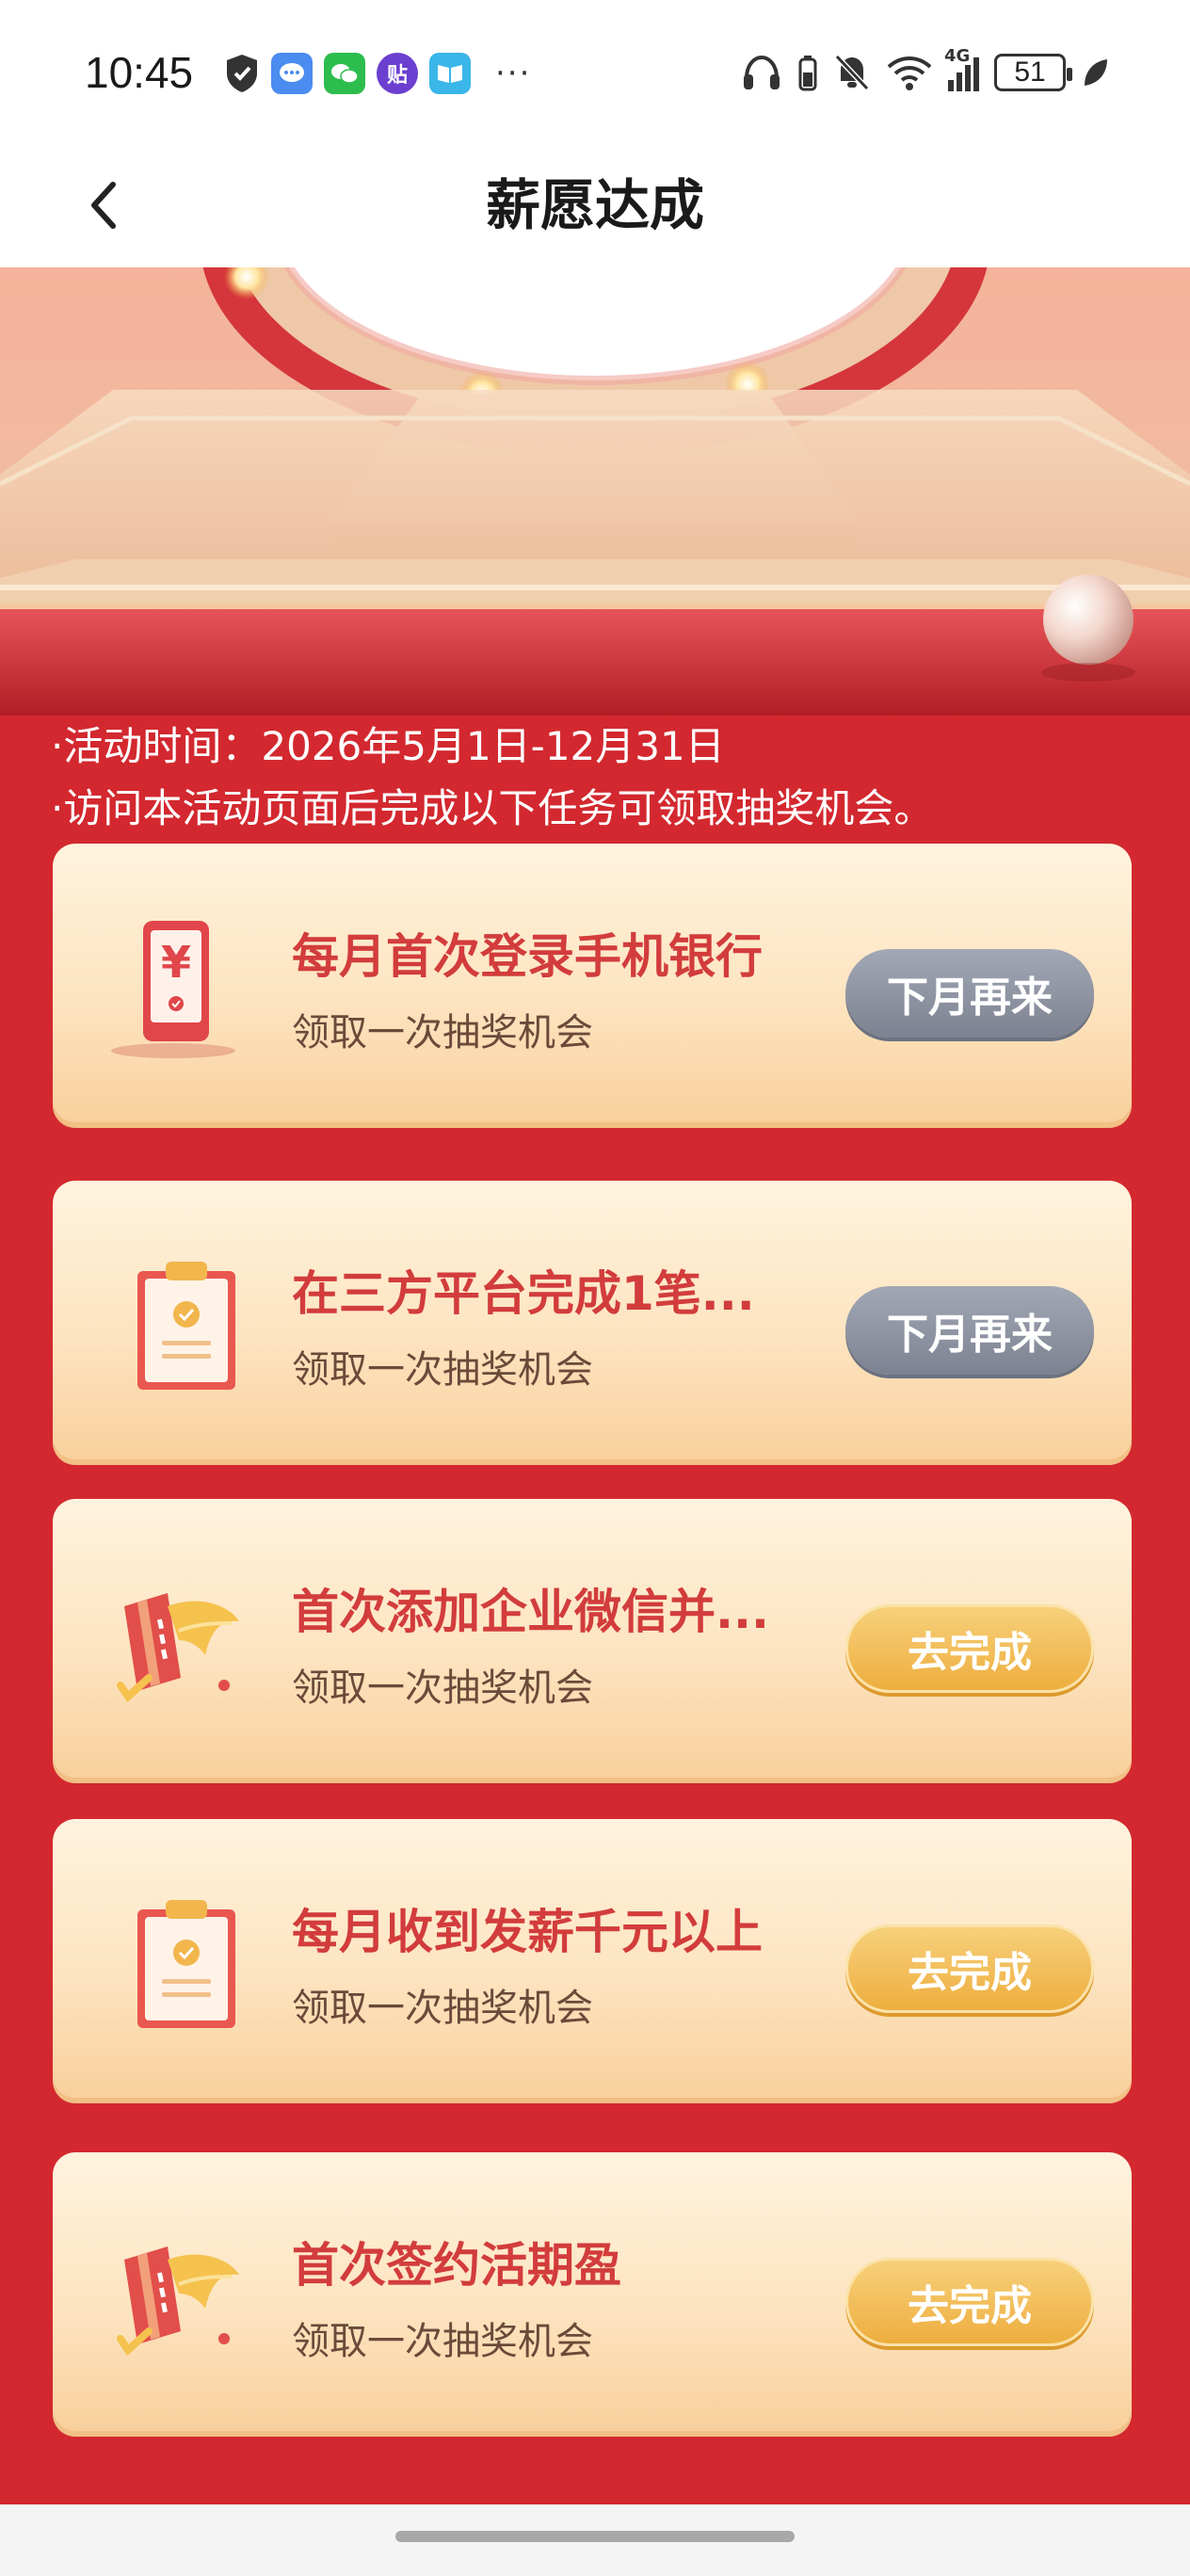 The width and height of the screenshot is (1190, 2576). Describe the element at coordinates (173, 989) in the screenshot. I see `phone-yen-icon: ¥` at that location.